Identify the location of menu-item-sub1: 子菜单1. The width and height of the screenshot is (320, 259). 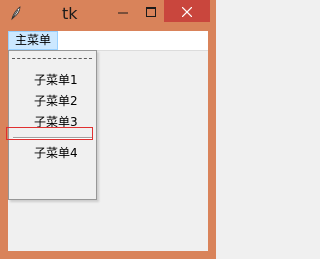
(52, 80).